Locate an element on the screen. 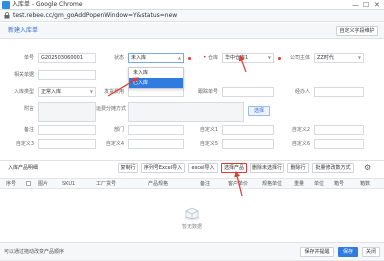  arrow-to-status-option is located at coordinates (123, 87).